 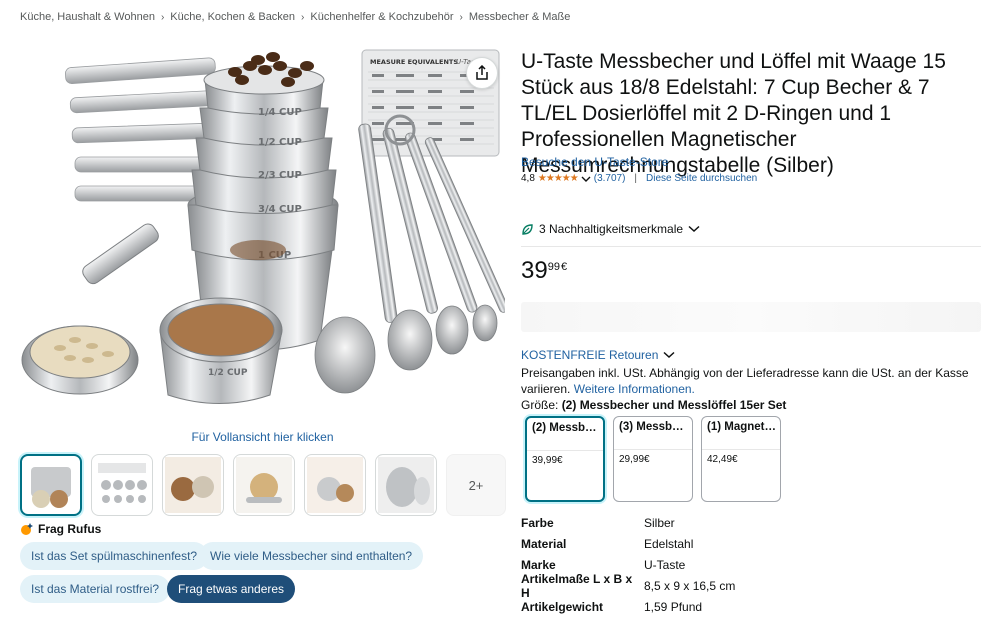 What do you see at coordinates (610, 178) in the screenshot?
I see `rating-count-link: (3.707)` at bounding box center [610, 178].